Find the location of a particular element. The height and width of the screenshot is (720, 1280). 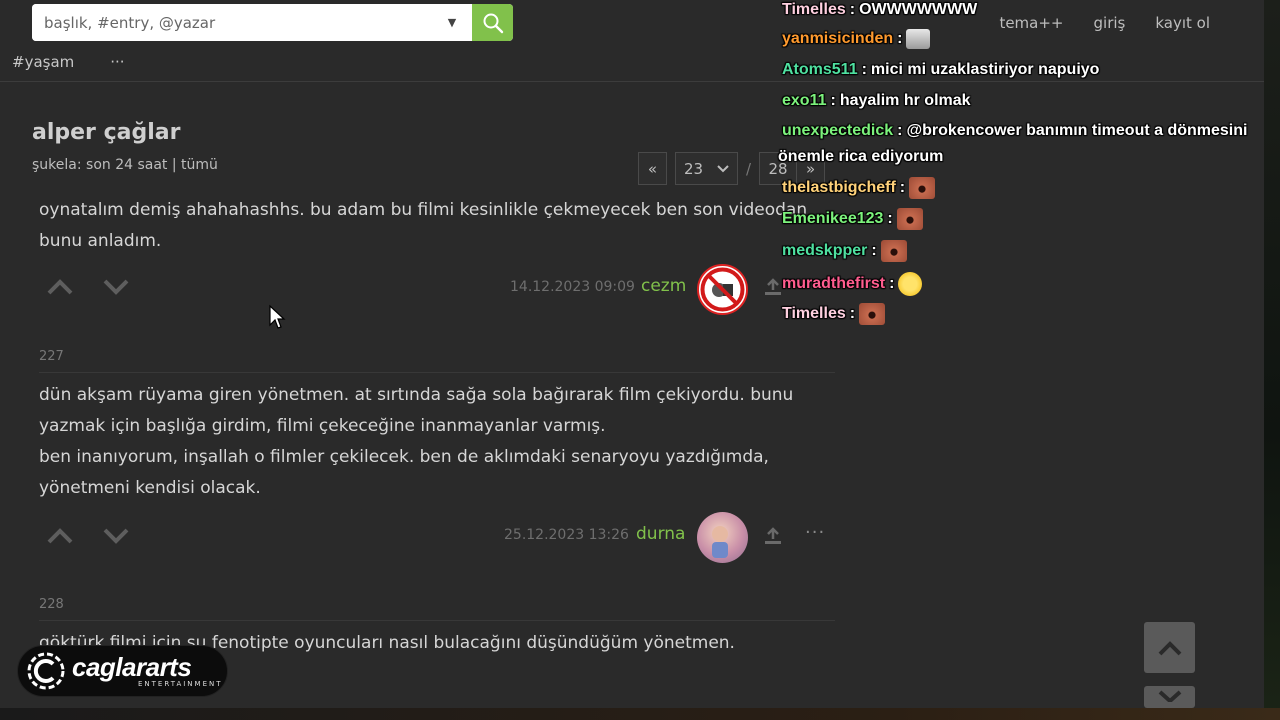

logo-wordmark: caglararts is located at coordinates (132, 667).